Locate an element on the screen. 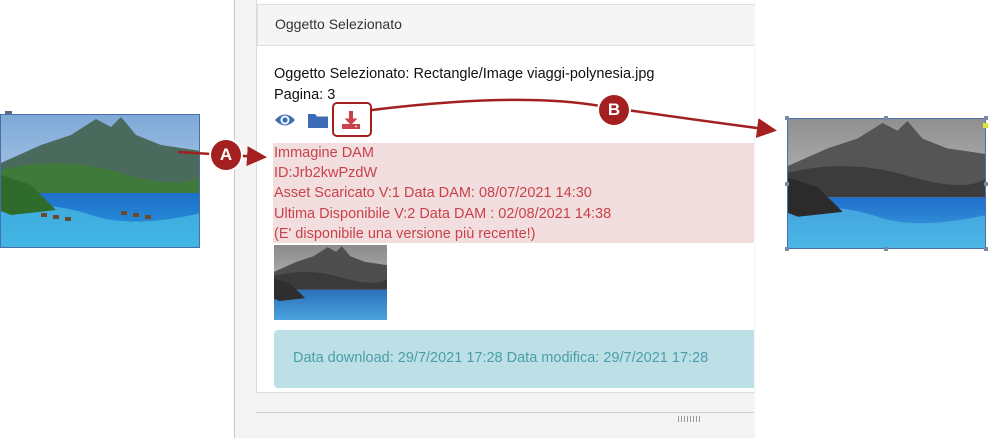 Image resolution: width=988 pixels, height=438 pixels. arrow-b is located at coordinates (574, 118).